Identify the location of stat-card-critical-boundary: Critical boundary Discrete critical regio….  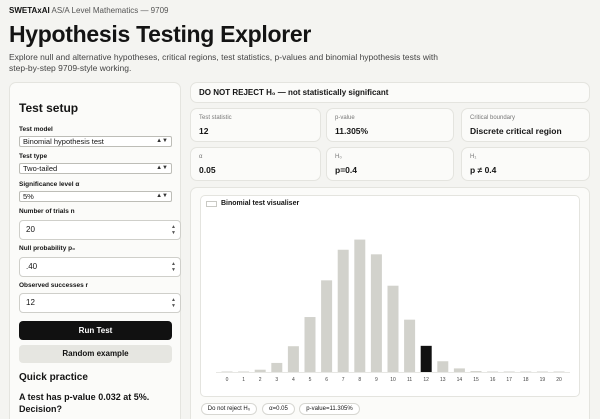
(525, 125).